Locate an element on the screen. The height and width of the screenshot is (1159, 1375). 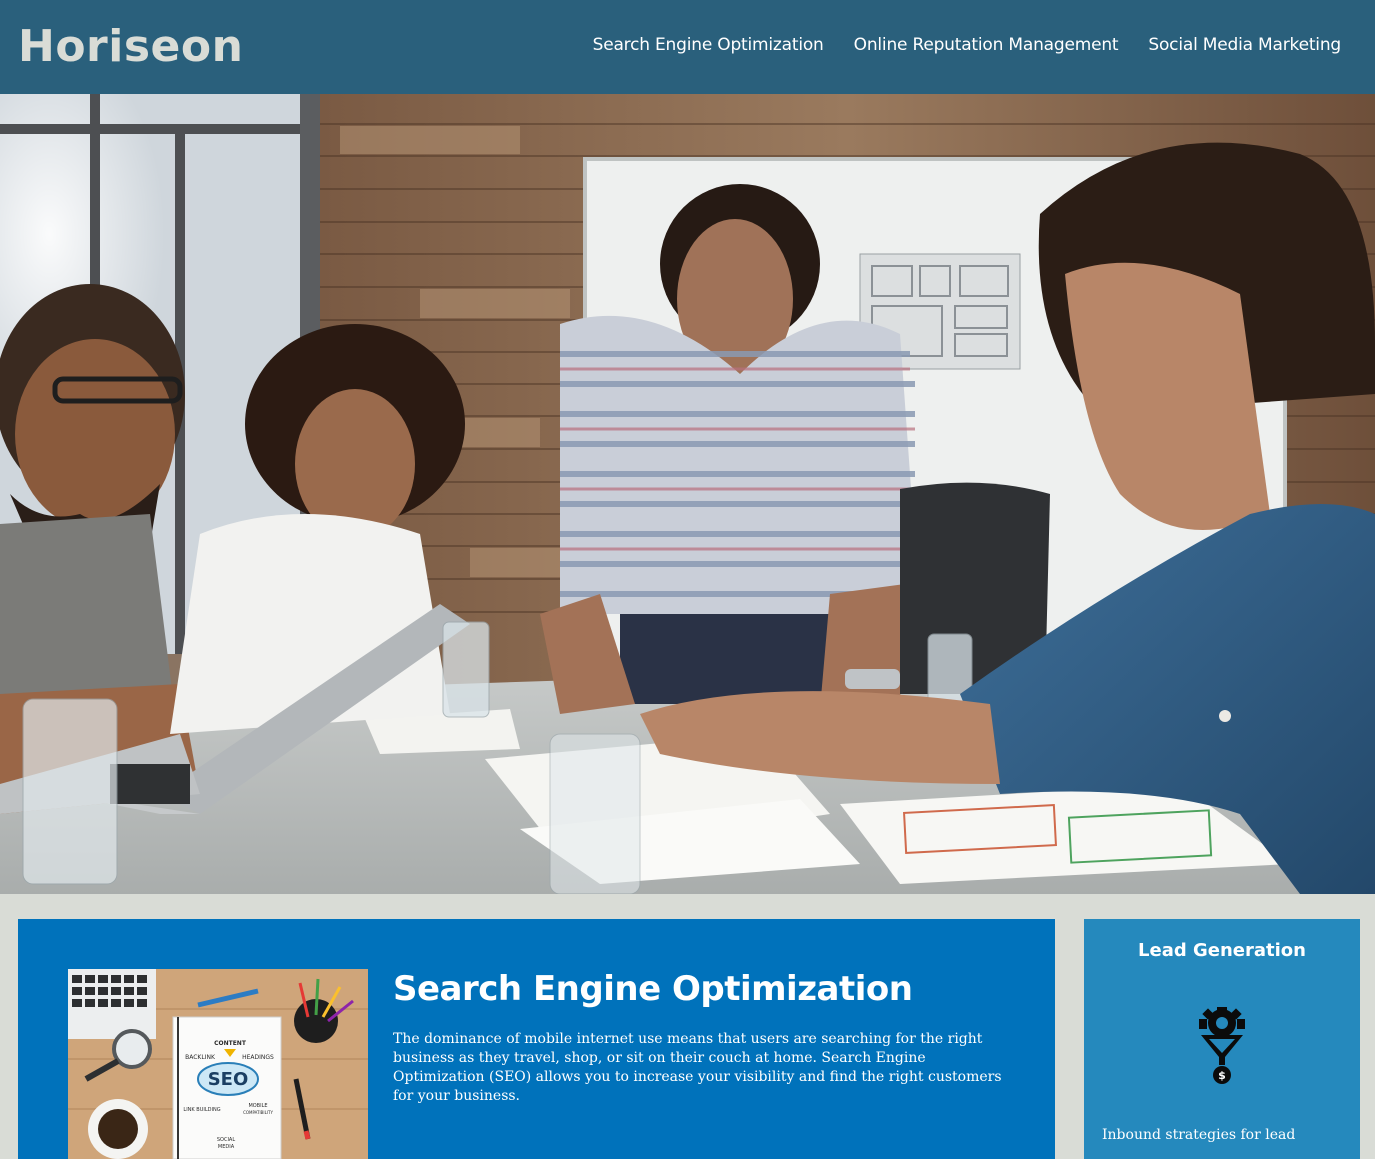
lead-generation-text: Inbound strategies for lead is located at coordinates (1199, 1135).